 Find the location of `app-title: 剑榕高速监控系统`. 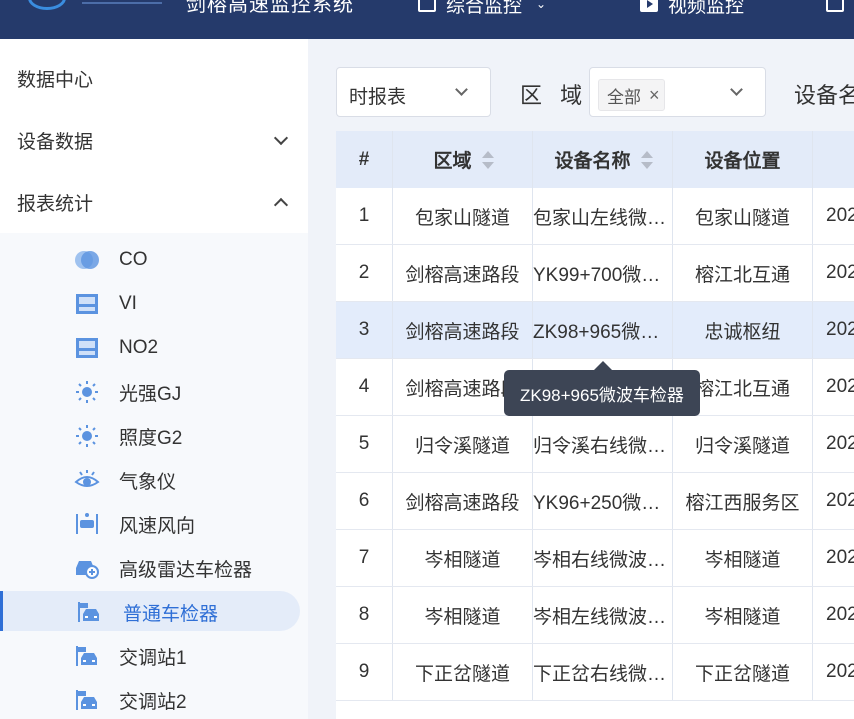

app-title: 剑榕高速监控系统 is located at coordinates (270, 8).